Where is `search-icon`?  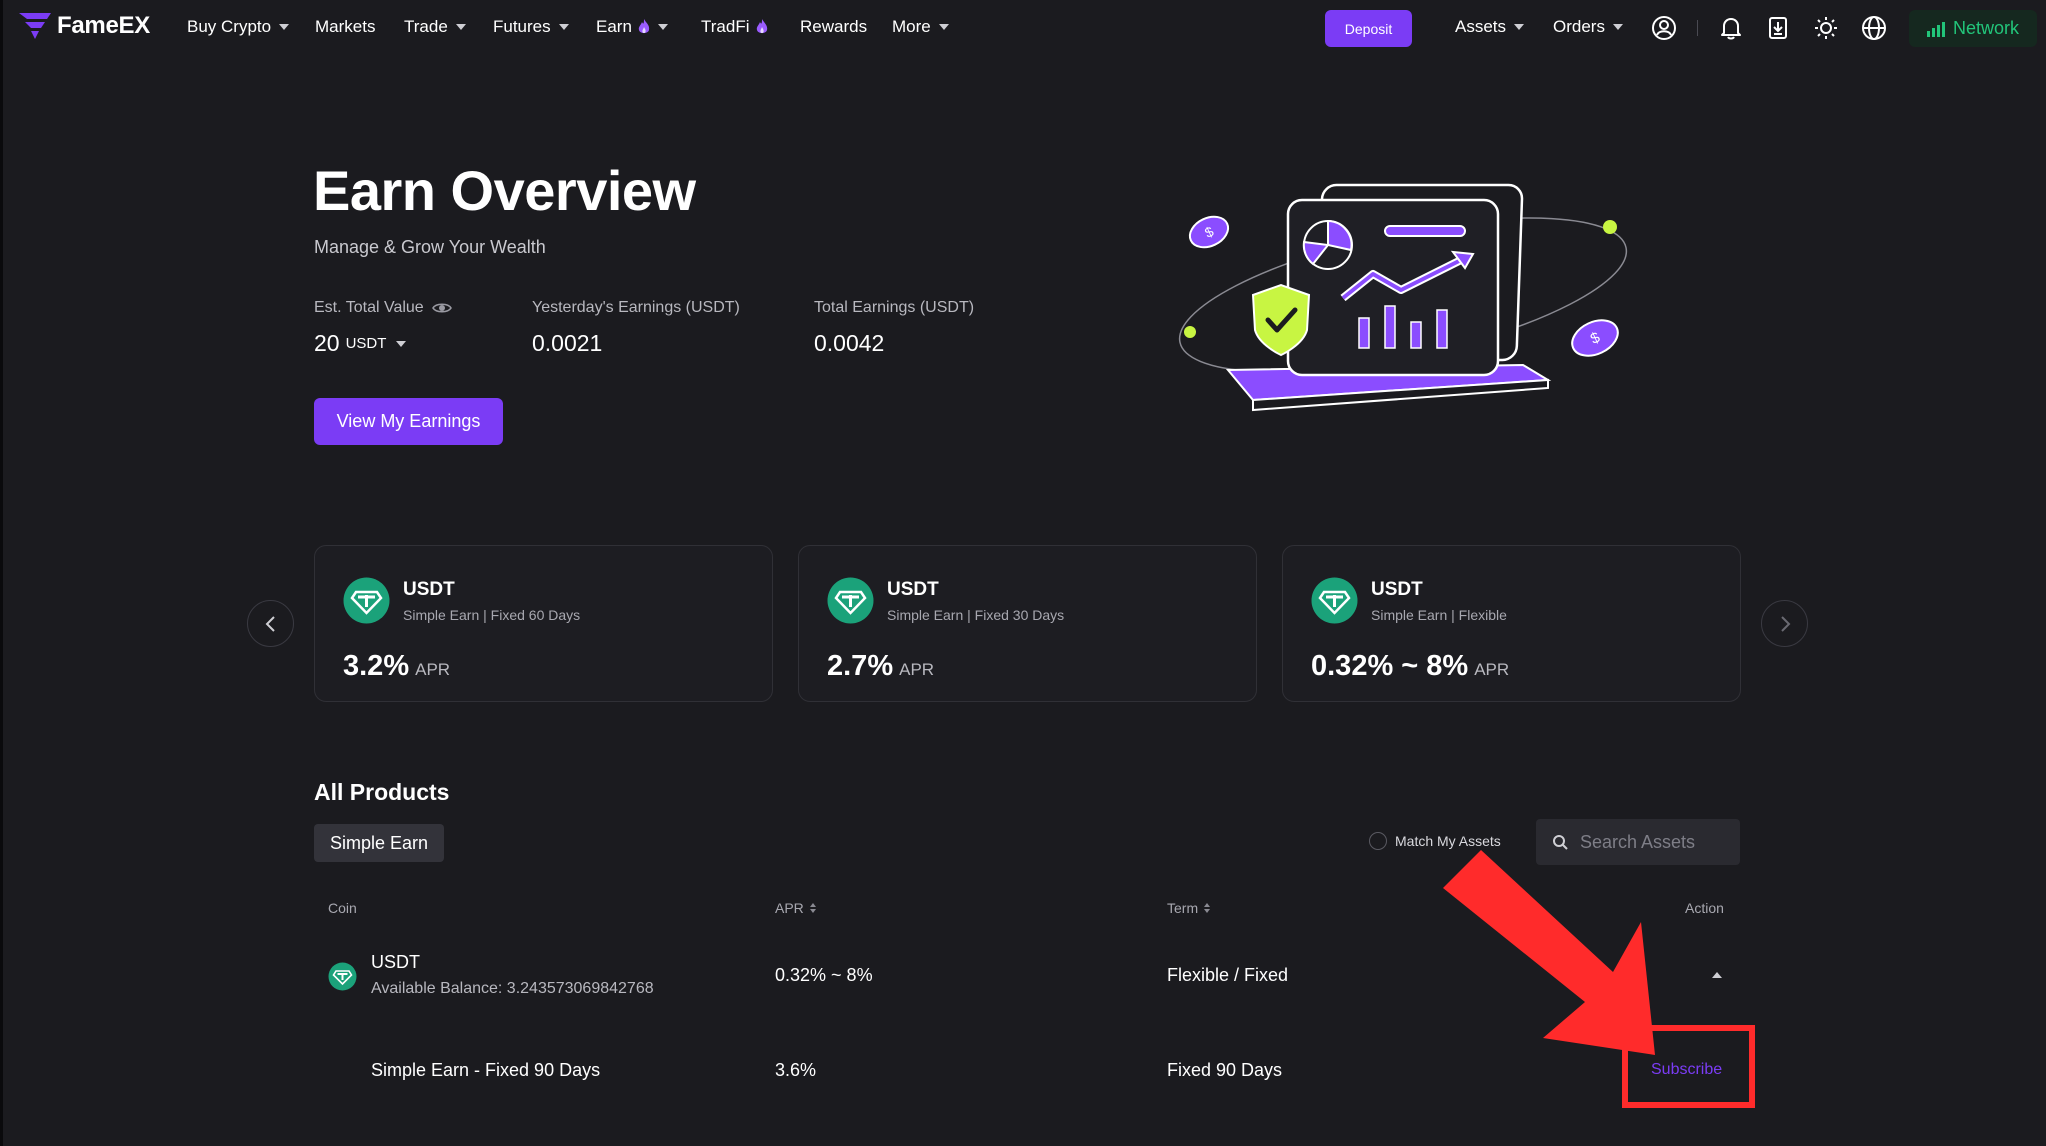
search-icon is located at coordinates (1560, 842).